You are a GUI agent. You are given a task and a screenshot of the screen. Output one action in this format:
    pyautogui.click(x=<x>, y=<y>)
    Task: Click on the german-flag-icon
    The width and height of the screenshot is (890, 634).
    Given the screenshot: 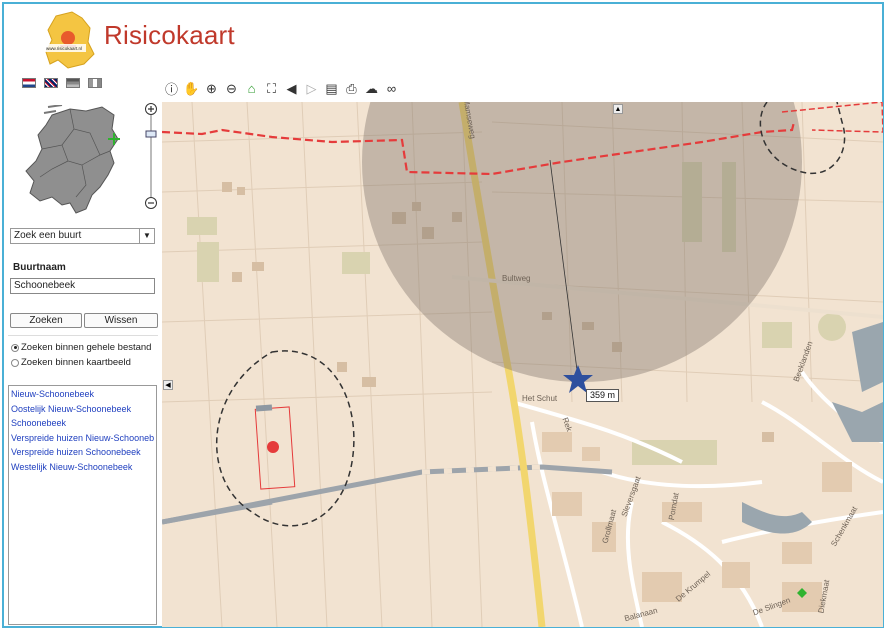 What is the action you would take?
    pyautogui.click(x=73, y=83)
    